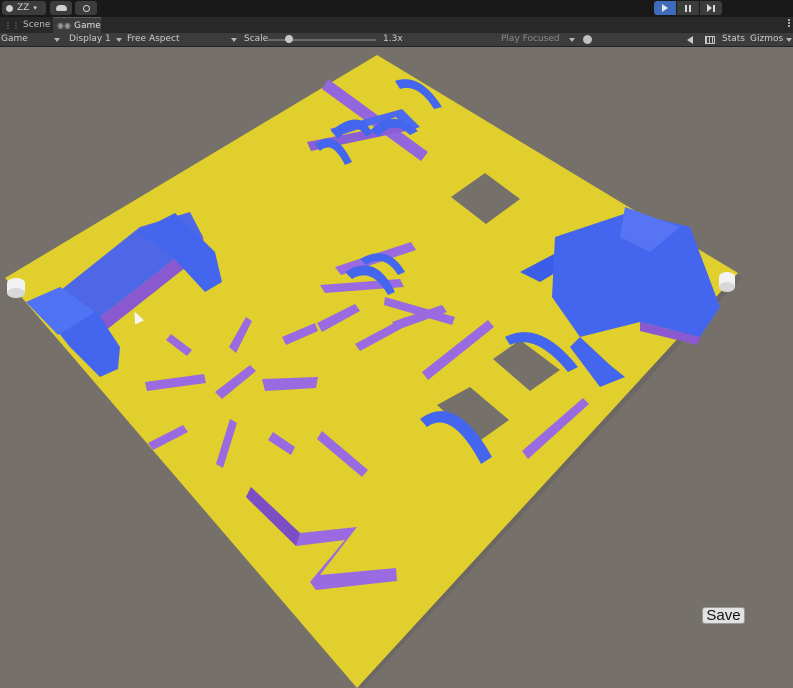 This screenshot has width=793, height=688. I want to click on playmode-controls, so click(688, 8).